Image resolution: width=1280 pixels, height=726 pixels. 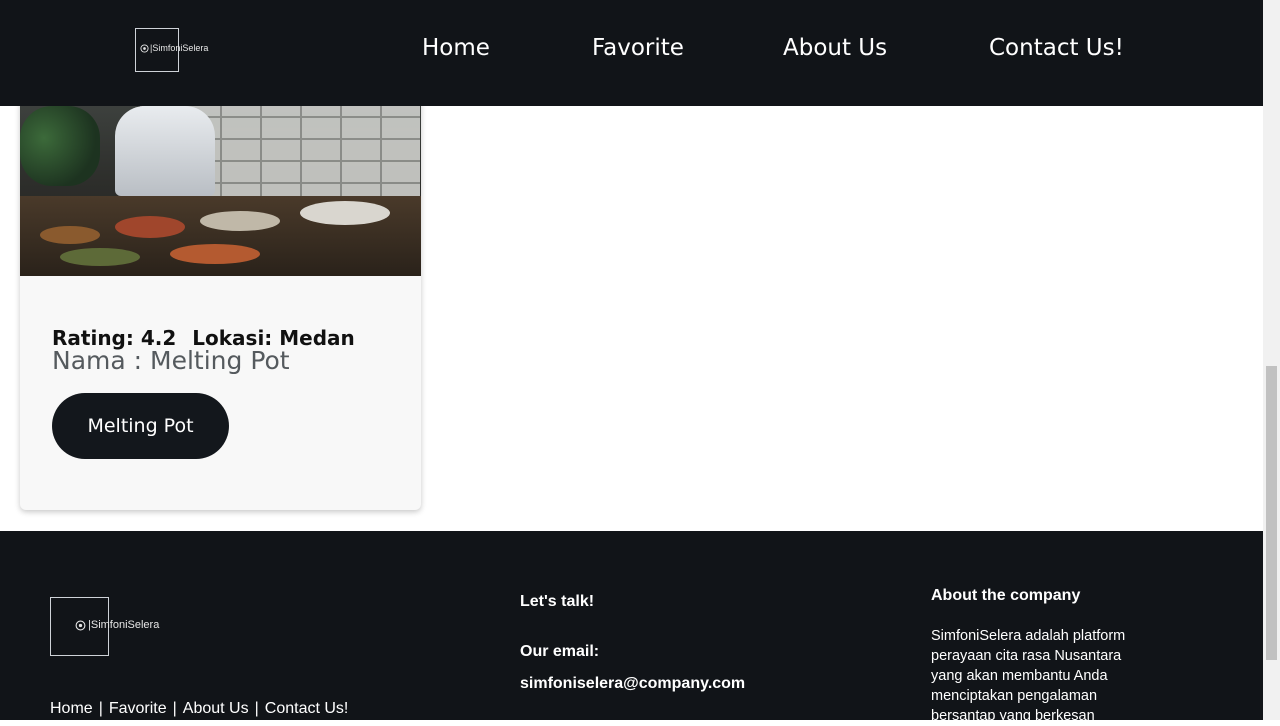 What do you see at coordinates (1271, 513) in the screenshot?
I see `scrollbar-thumb` at bounding box center [1271, 513].